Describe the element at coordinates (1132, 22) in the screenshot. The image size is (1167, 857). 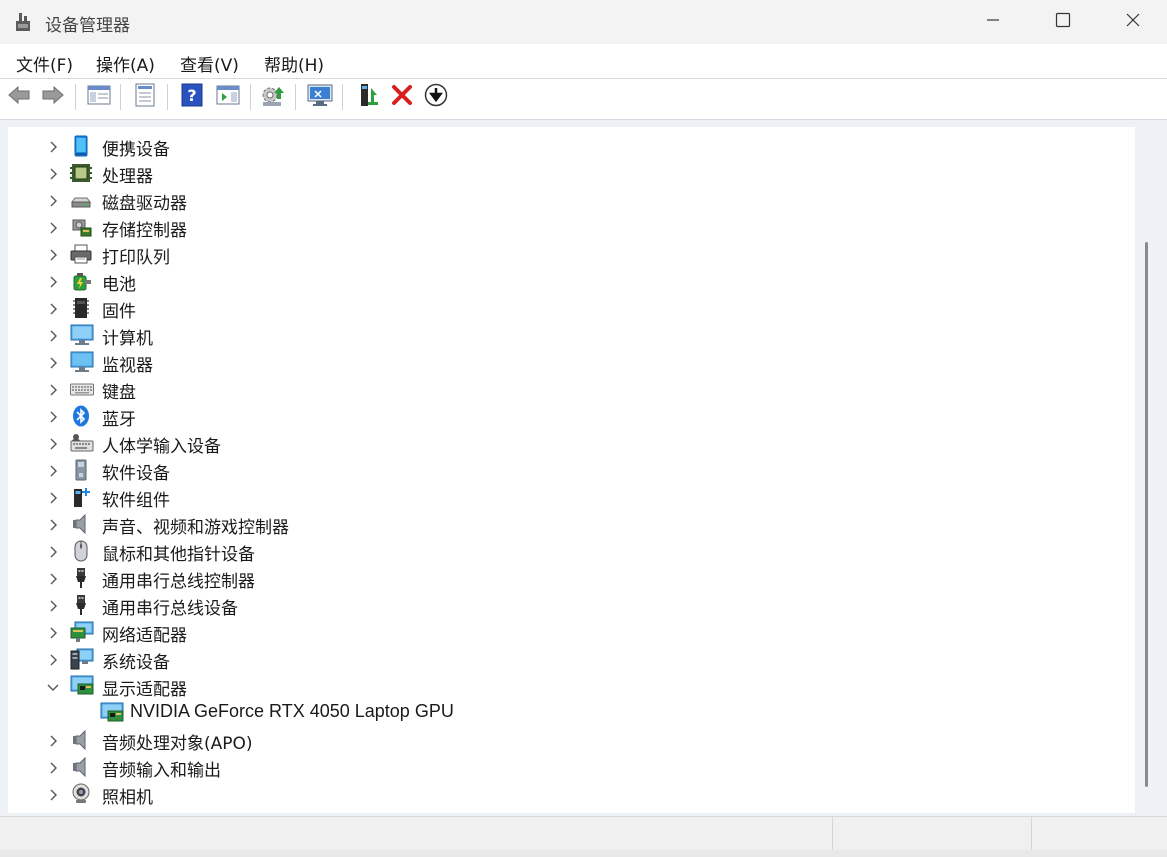
I see `close-button` at that location.